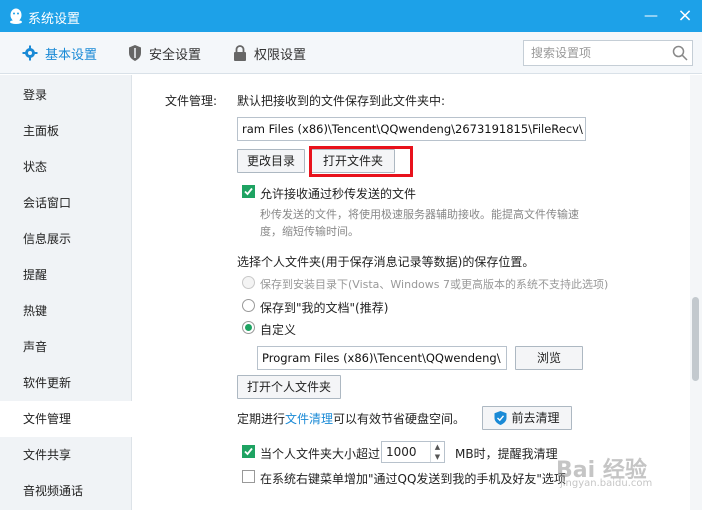 The height and width of the screenshot is (510, 702). What do you see at coordinates (382, 358) in the screenshot?
I see `custom-path-field: Program Files (x86)\Tencent\QQwendeng\` at bounding box center [382, 358].